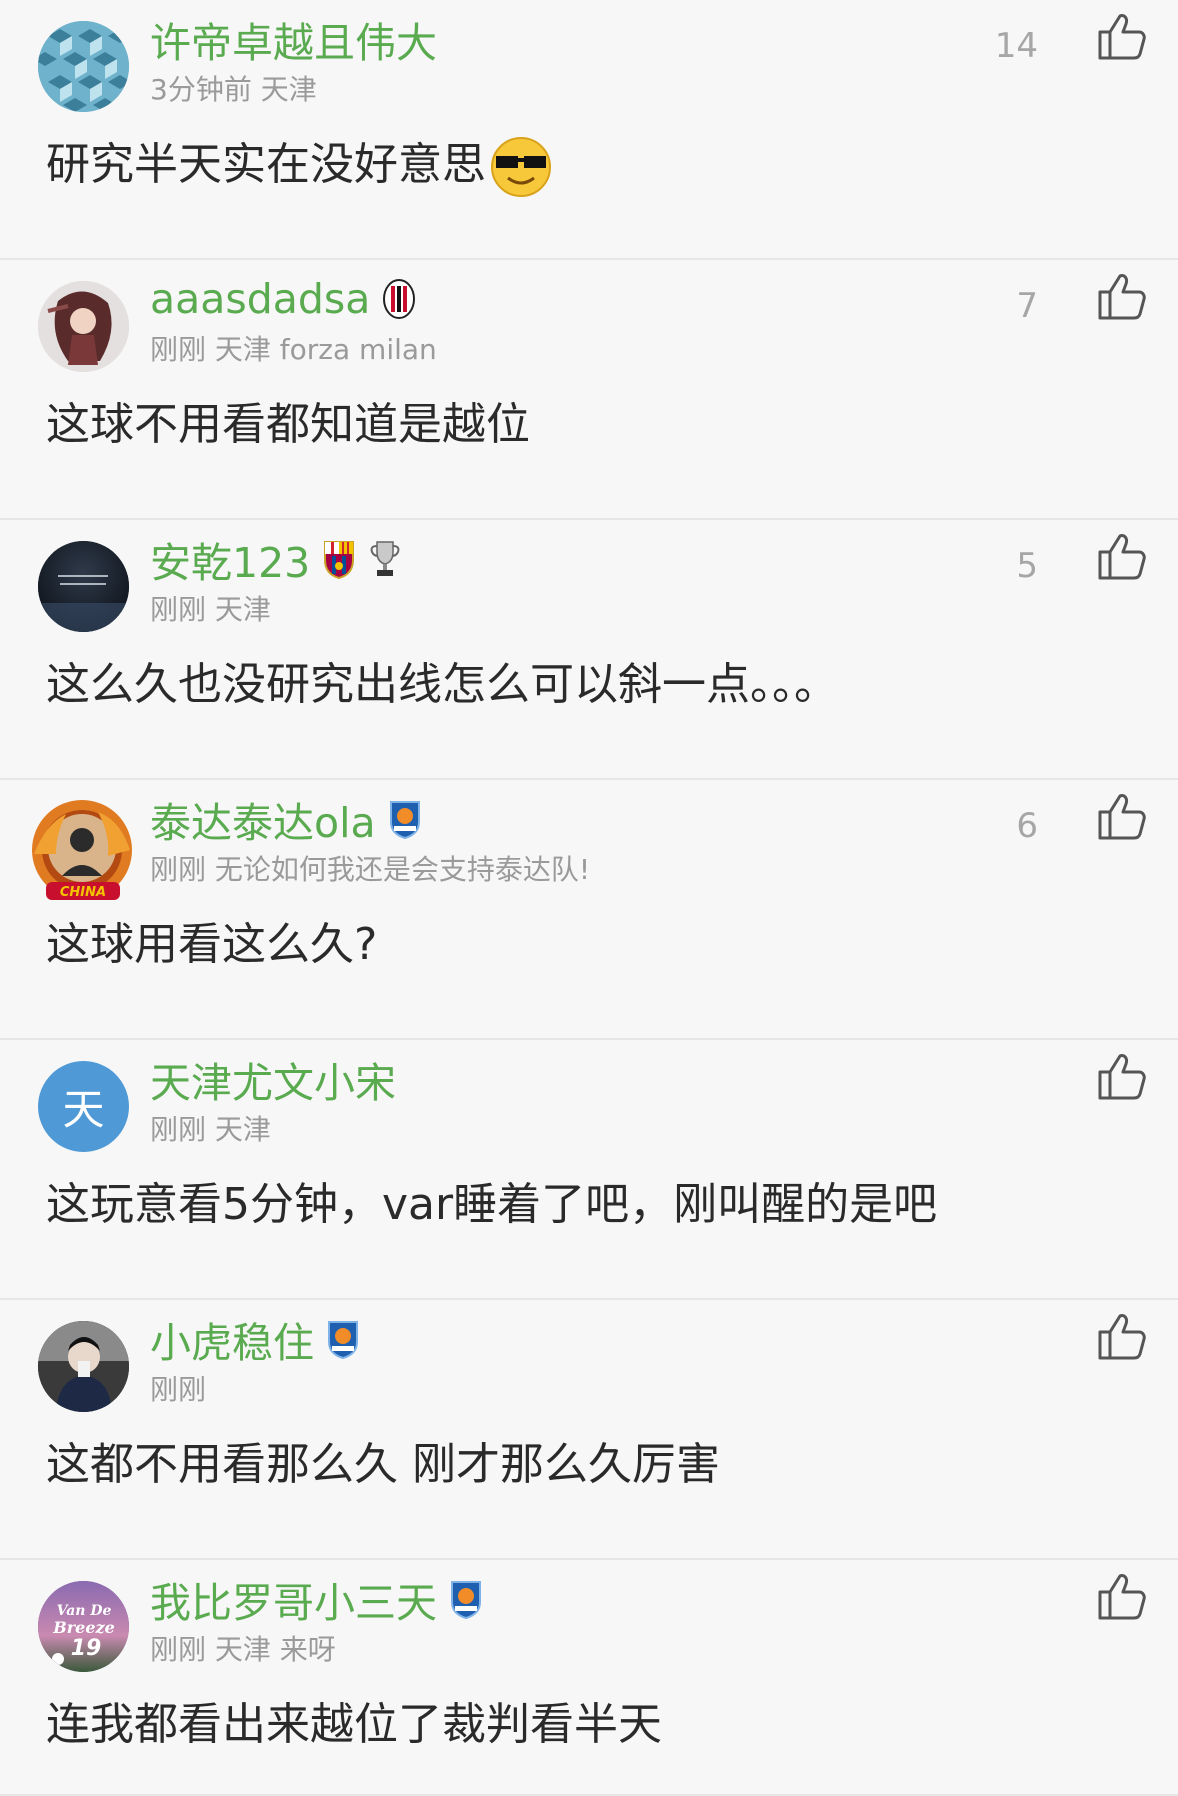 The width and height of the screenshot is (1178, 1796). What do you see at coordinates (243, 1649) in the screenshot?
I see `comment-meta: 刚刚 天津 来呀` at bounding box center [243, 1649].